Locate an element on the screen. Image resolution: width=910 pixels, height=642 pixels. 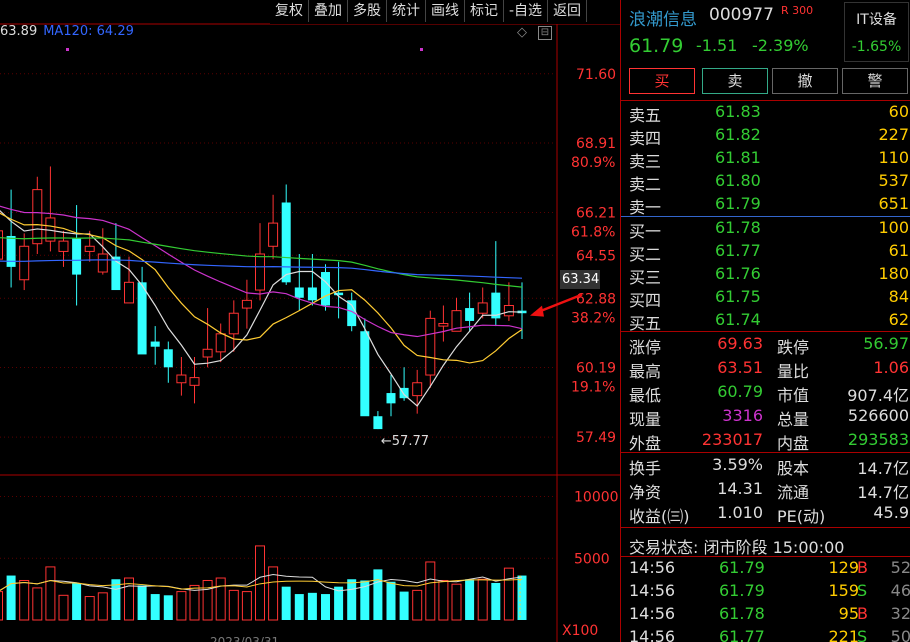
tick-volume: 95 is located at coordinates (848, 613).